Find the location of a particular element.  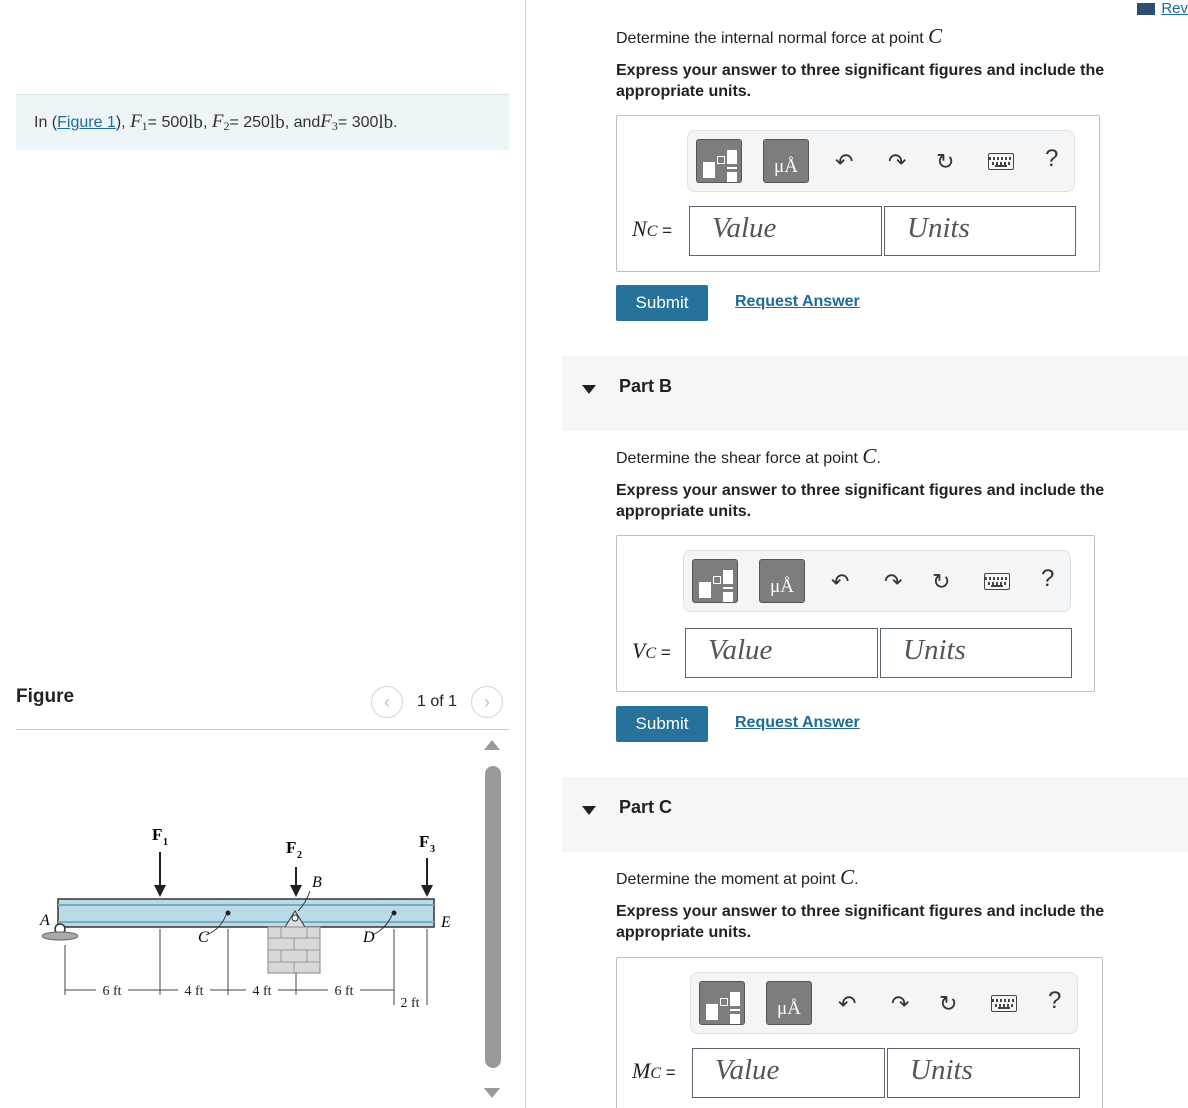

intro-suffix: ), is located at coordinates (120, 122).